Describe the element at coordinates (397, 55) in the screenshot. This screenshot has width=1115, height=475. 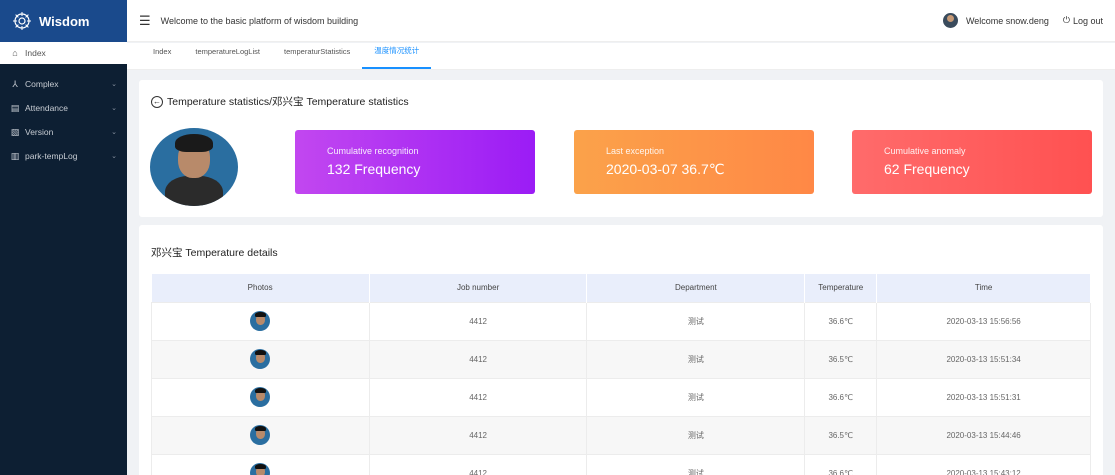
I see `tab-temperature-situation: 温度情况统计` at that location.